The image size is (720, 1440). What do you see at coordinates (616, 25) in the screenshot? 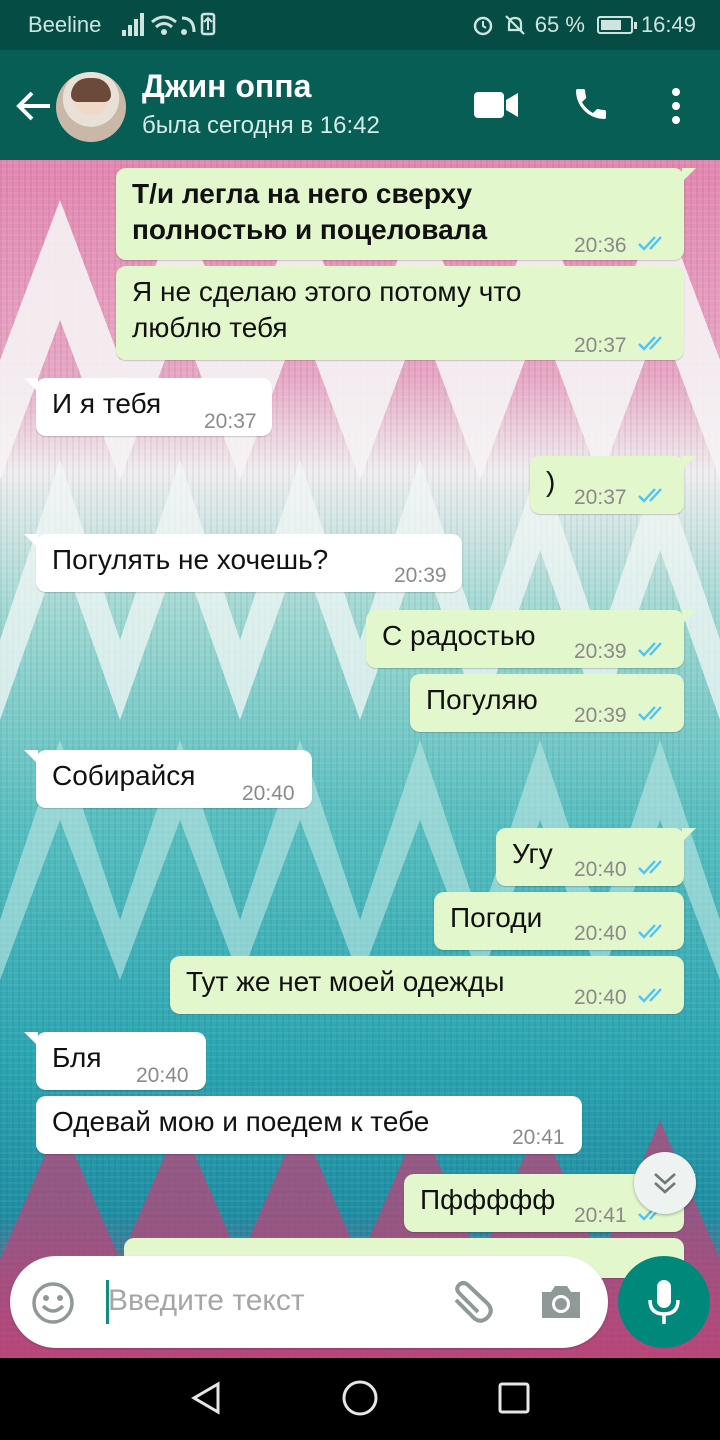
I see `battery-icon` at bounding box center [616, 25].